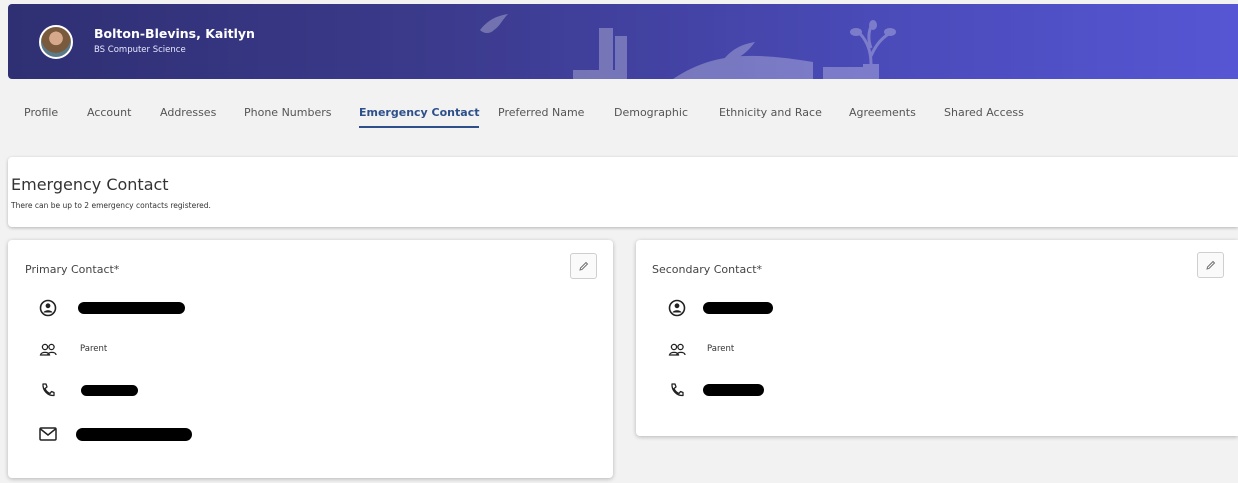 Image resolution: width=1238 pixels, height=483 pixels. I want to click on primary-name-redacted, so click(131, 308).